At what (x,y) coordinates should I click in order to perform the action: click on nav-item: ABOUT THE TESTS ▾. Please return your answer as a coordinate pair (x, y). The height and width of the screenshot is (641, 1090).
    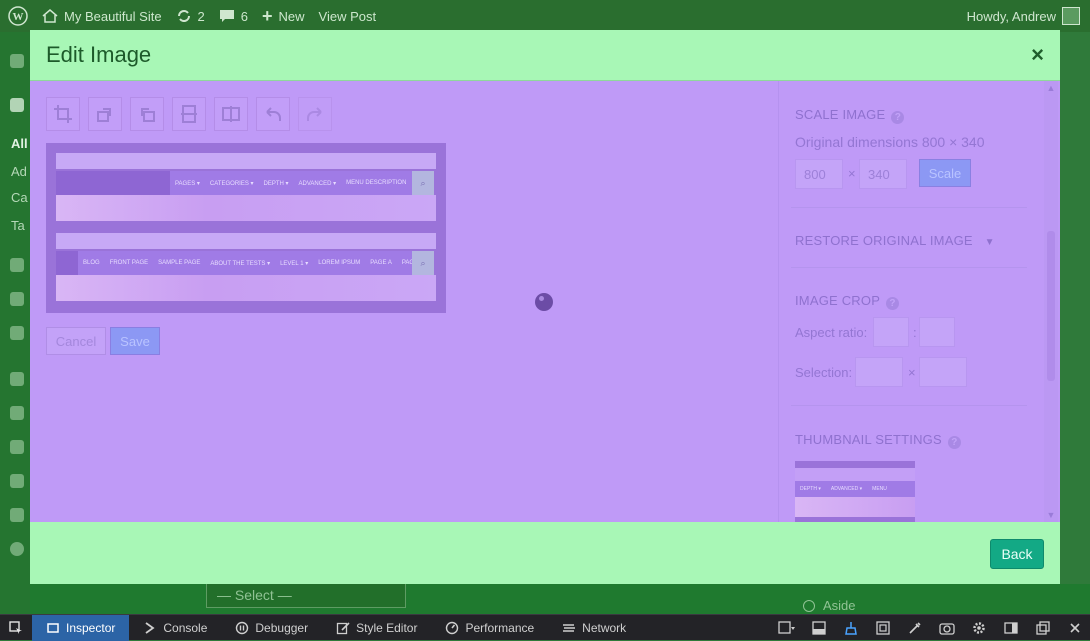
    Looking at the image, I should click on (240, 263).